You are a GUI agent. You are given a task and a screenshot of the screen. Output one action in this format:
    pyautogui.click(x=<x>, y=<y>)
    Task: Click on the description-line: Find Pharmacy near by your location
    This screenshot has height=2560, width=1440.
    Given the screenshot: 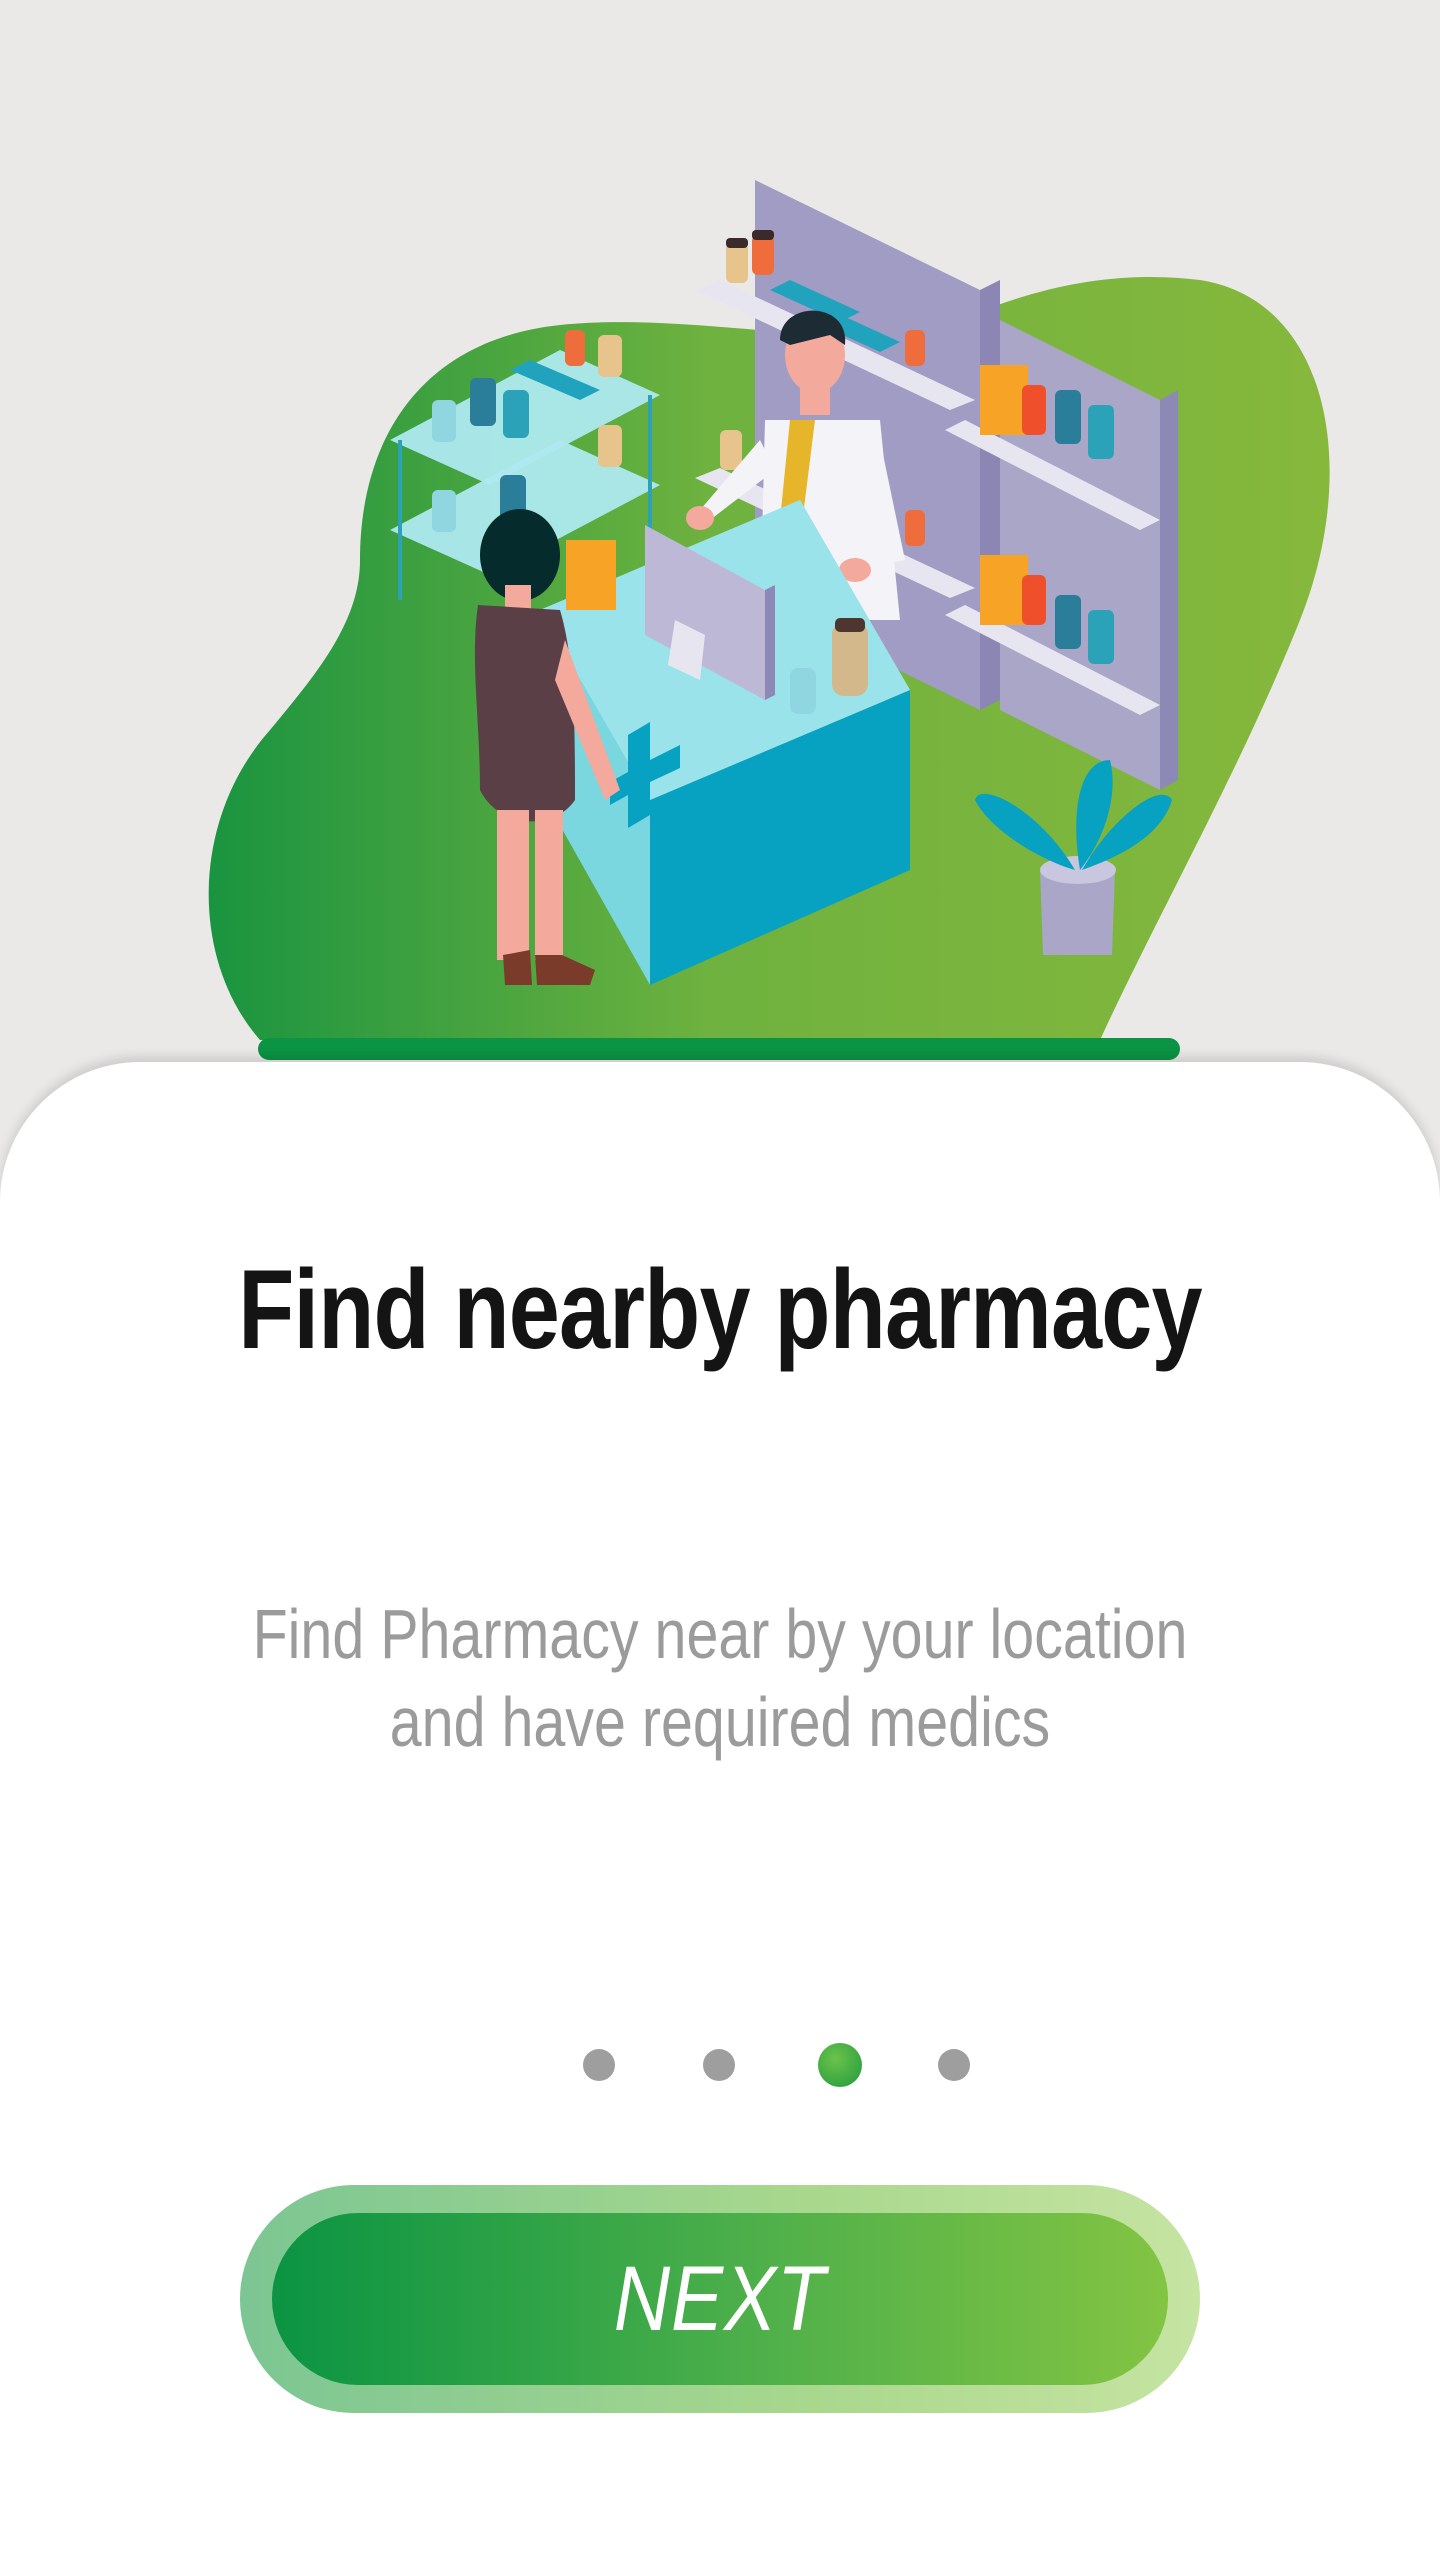 What is the action you would take?
    pyautogui.click(x=720, y=1634)
    